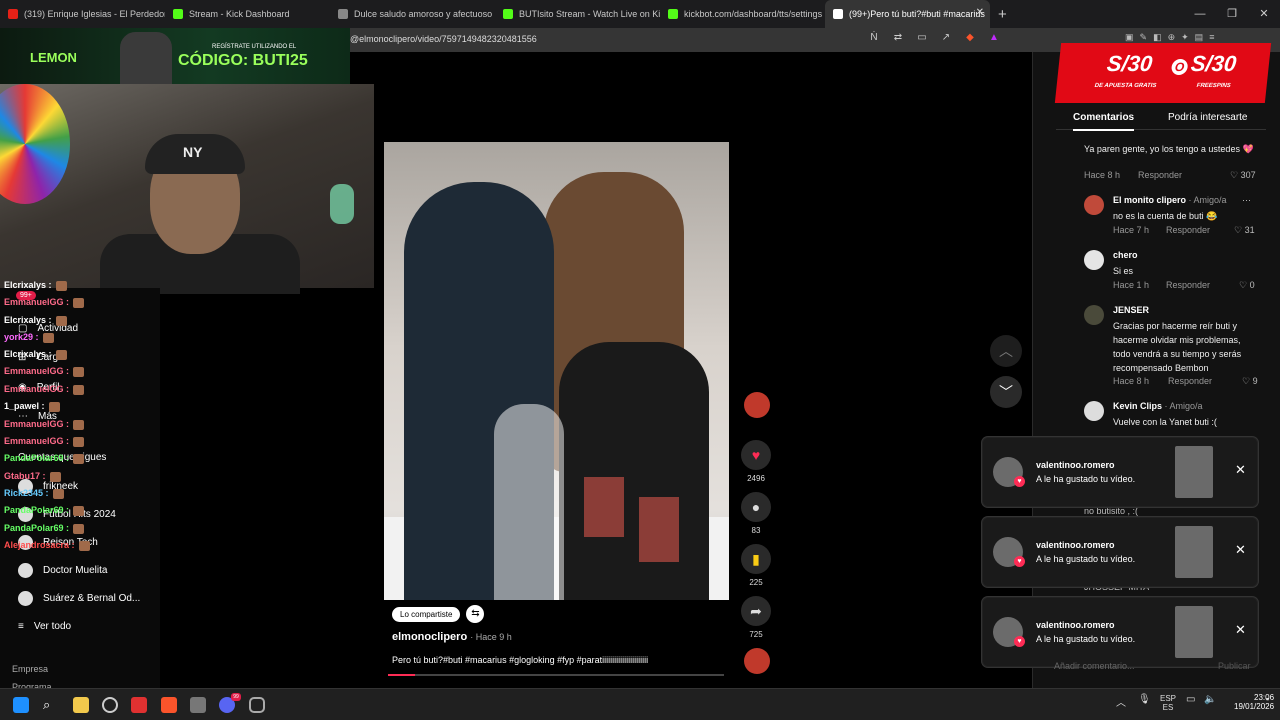  Describe the element at coordinates (1190, 699) in the screenshot. I see `network-icon: ▭` at that location.